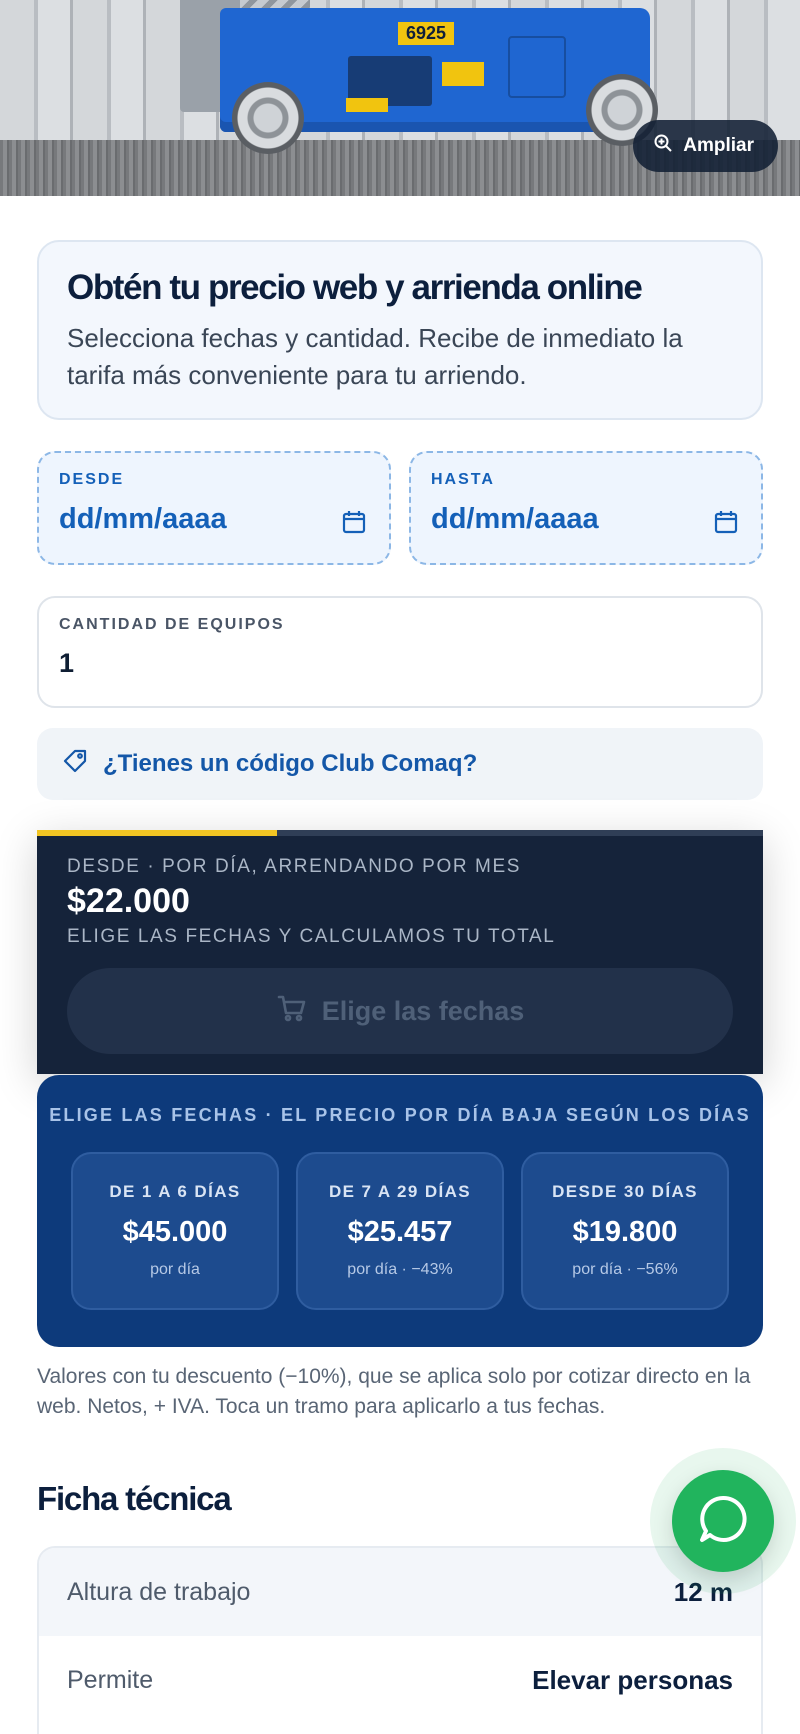 This screenshot has width=800, height=1734. What do you see at coordinates (400, 1680) in the screenshot?
I see `spec-row: Permite Elevar personas` at bounding box center [400, 1680].